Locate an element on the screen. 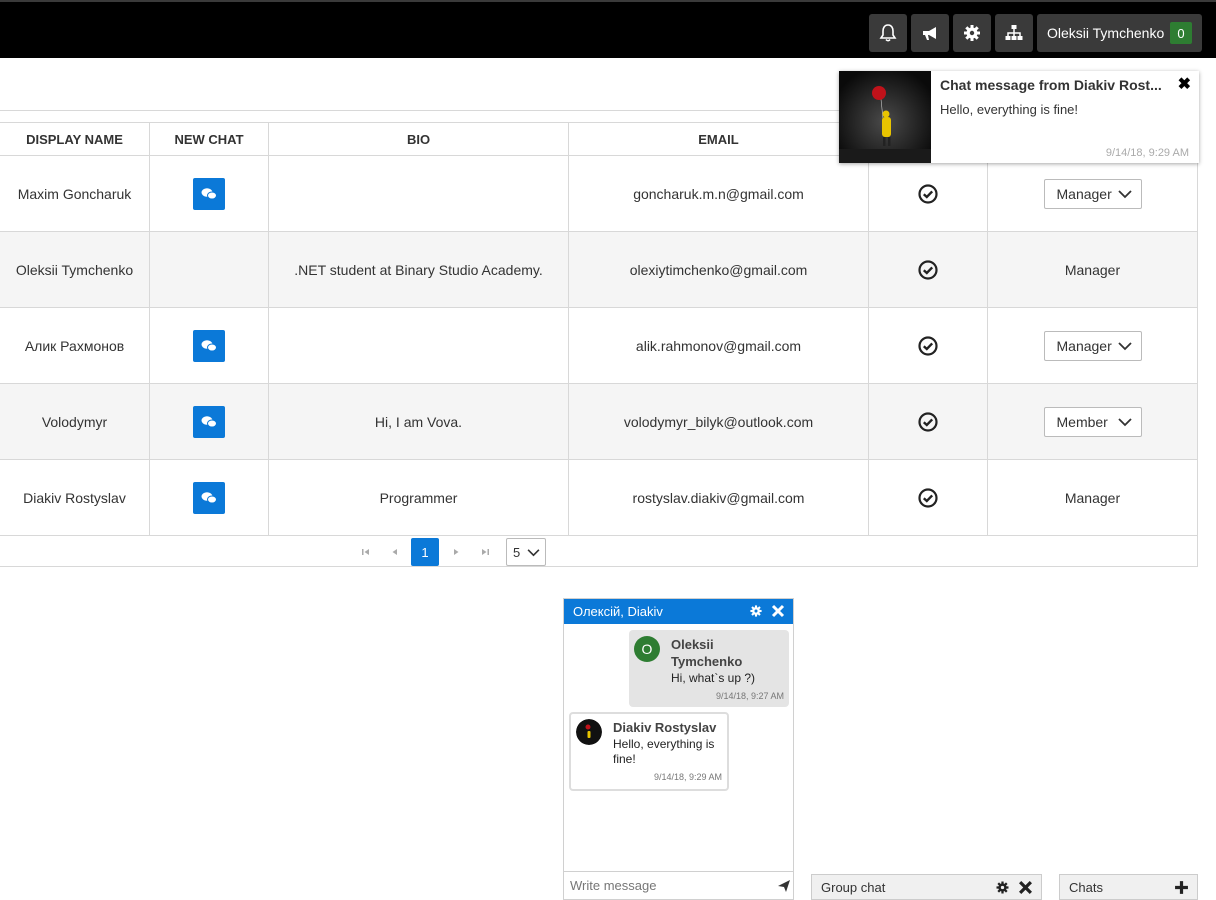 The height and width of the screenshot is (900, 1216). bio-cell: Programmer is located at coordinates (419, 498).